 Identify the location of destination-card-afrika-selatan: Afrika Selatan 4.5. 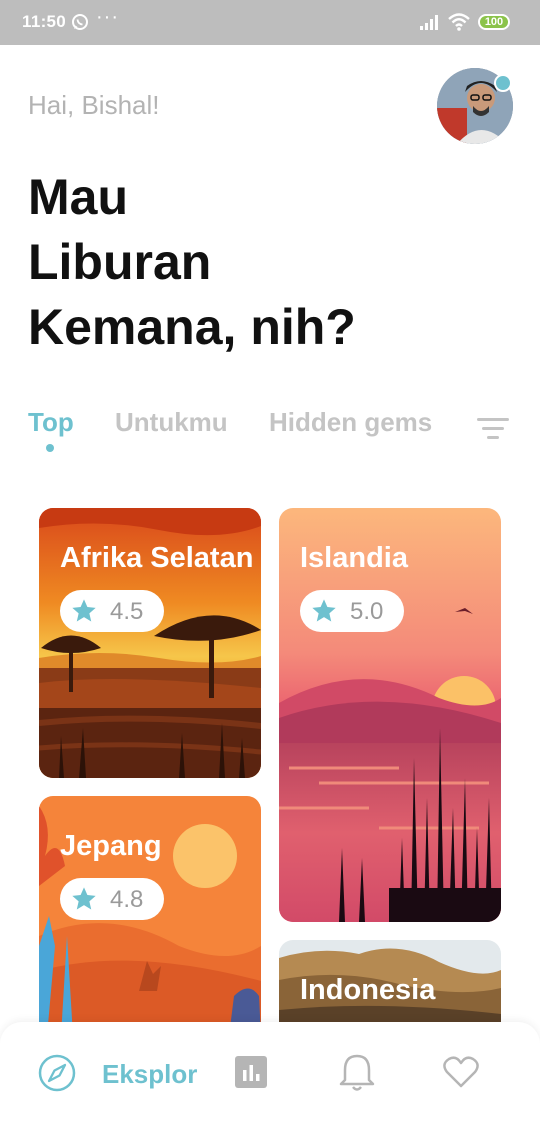
(150, 643).